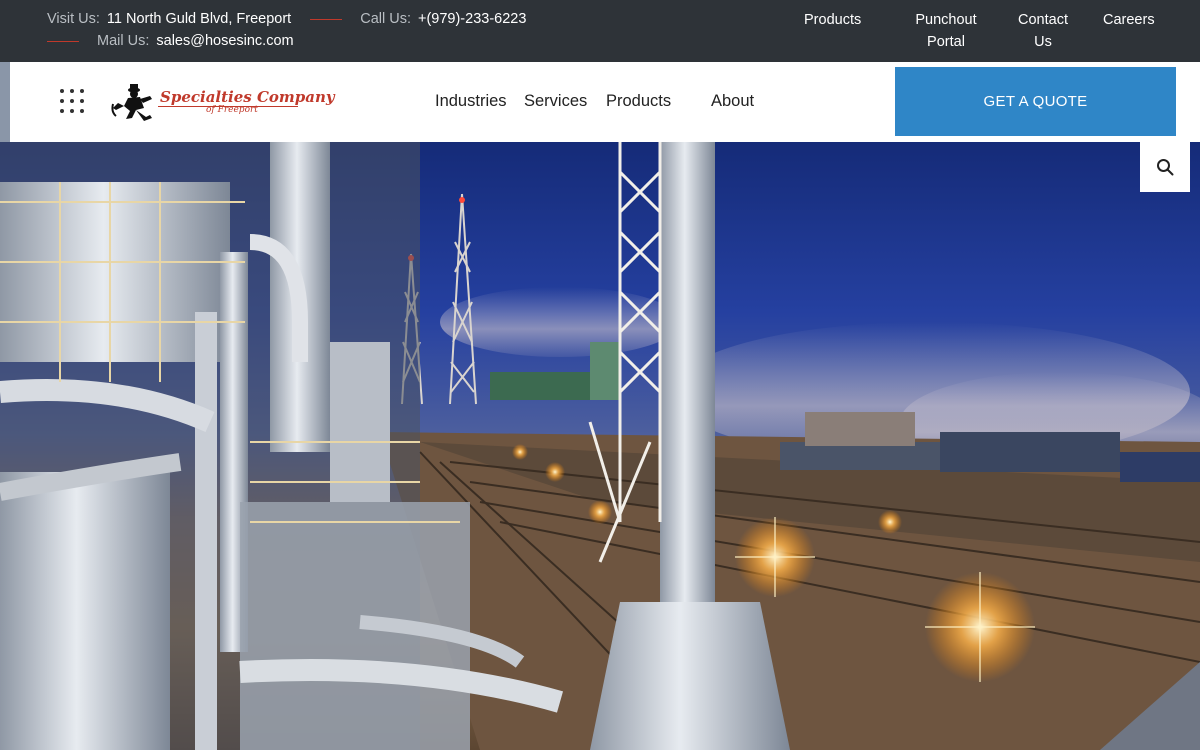  I want to click on contact-row-2: Mail Us: sales@hosesinc.com, so click(170, 41).